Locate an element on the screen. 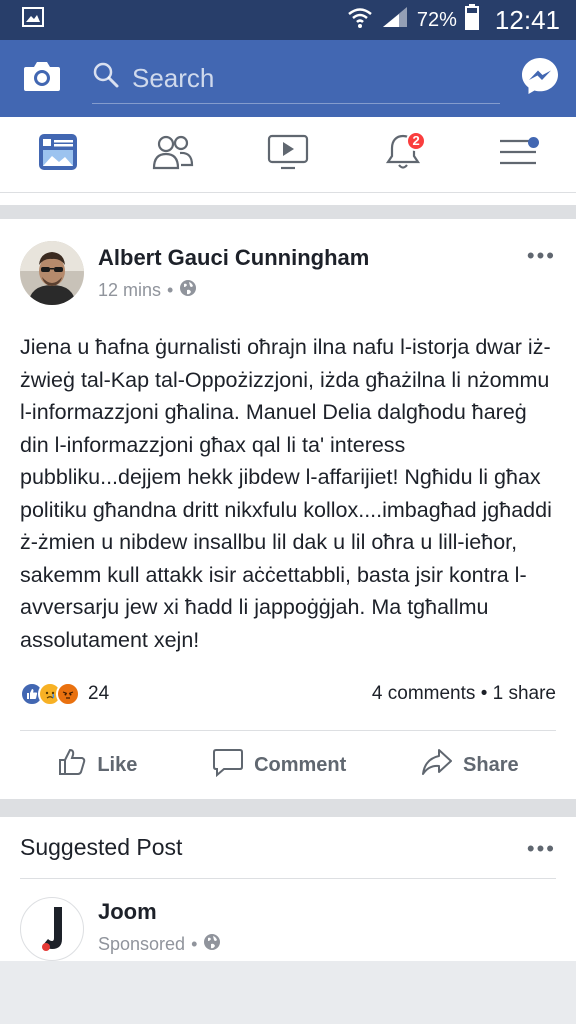  share-button: Share is located at coordinates (470, 765).